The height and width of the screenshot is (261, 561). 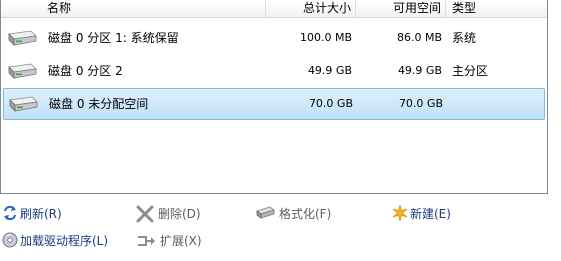 What do you see at coordinates (133, 9) in the screenshot?
I see `column-header-name: 名称` at bounding box center [133, 9].